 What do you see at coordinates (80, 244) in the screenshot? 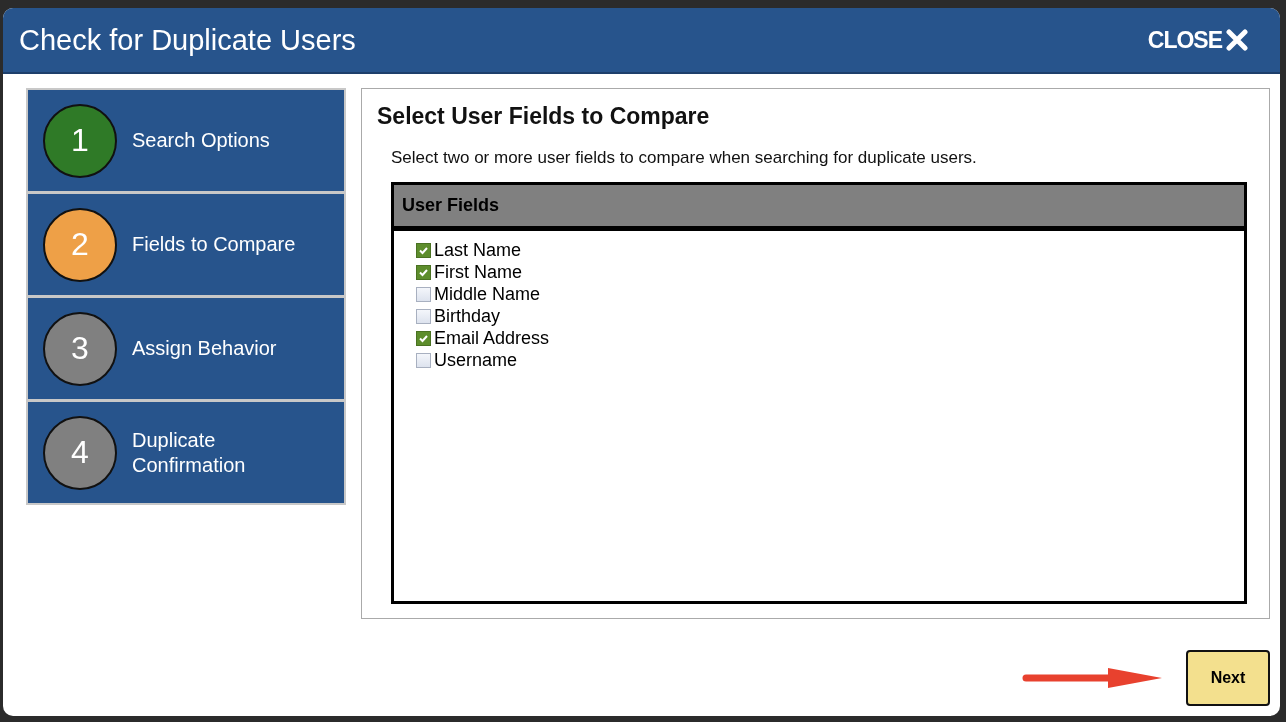
I see `step-number-circle: 2` at bounding box center [80, 244].